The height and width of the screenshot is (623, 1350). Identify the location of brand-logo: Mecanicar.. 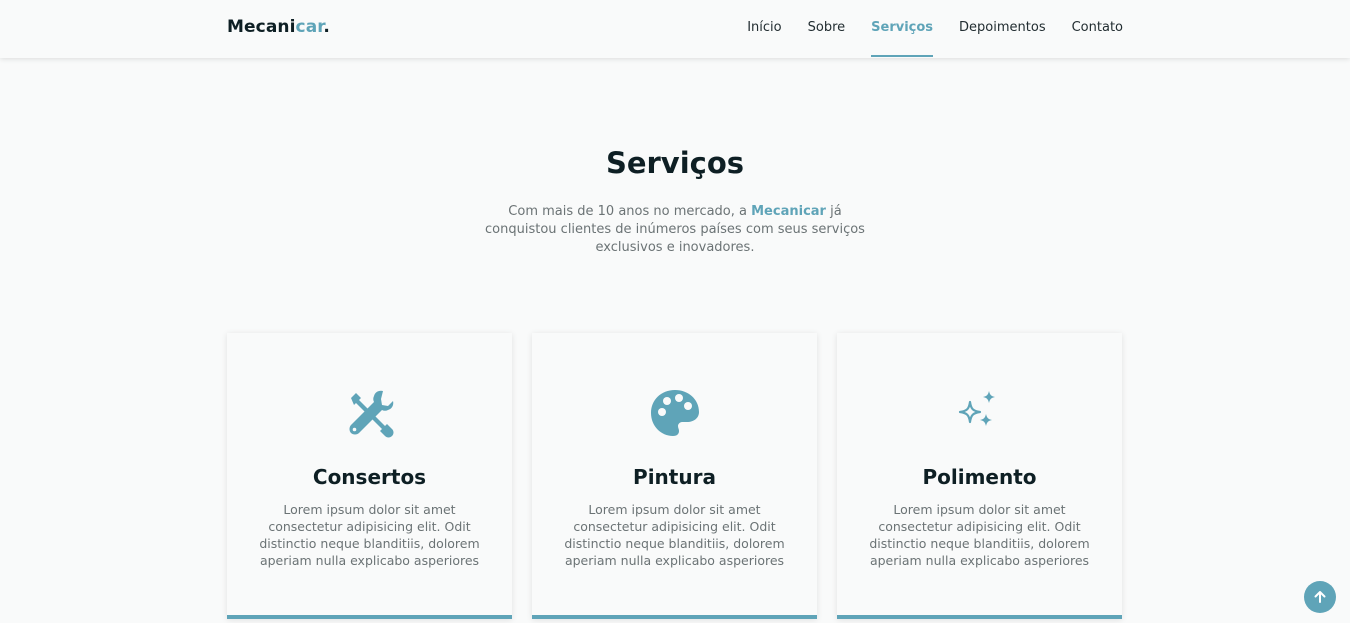
(278, 27).